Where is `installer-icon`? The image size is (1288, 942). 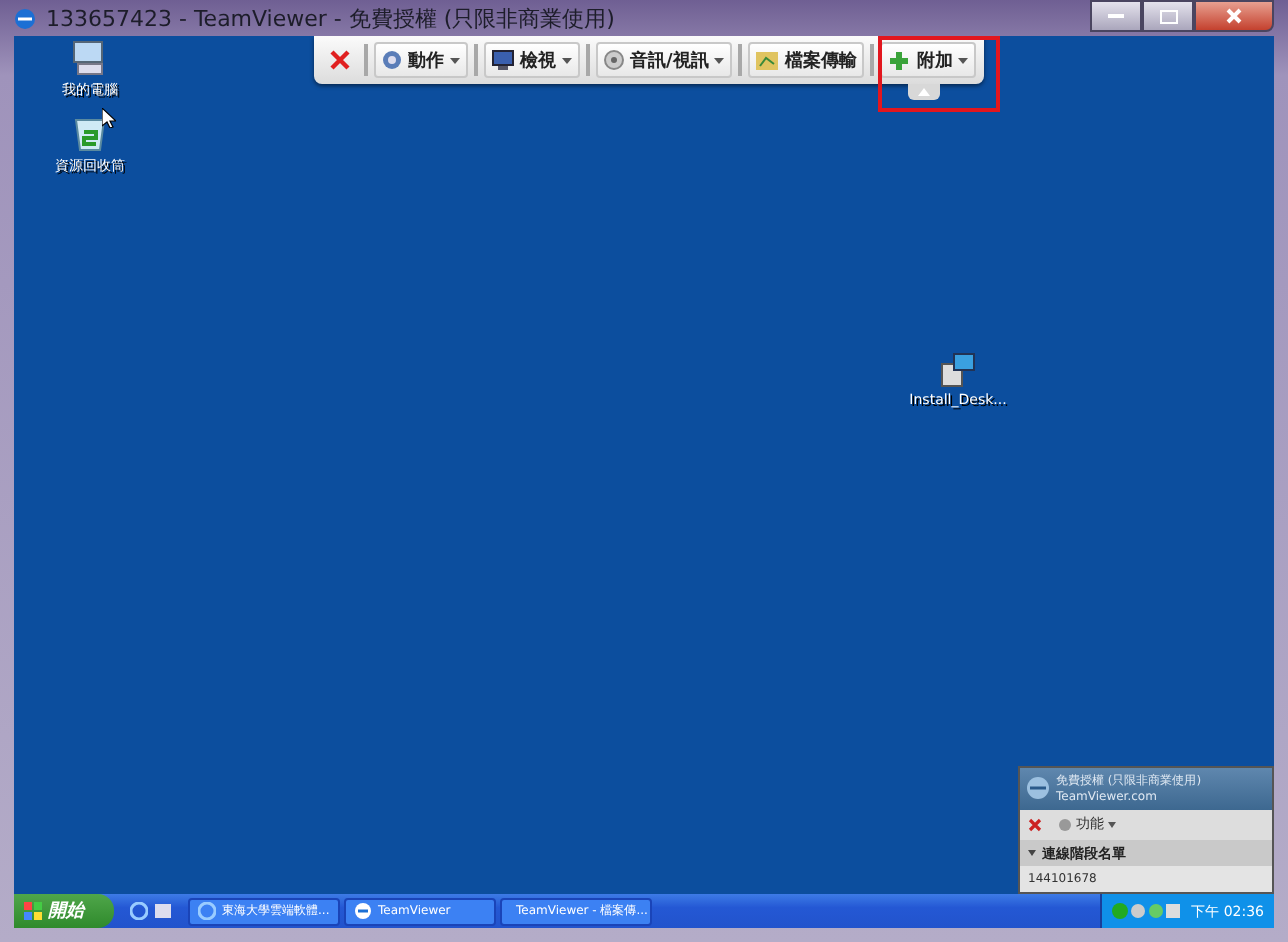 installer-icon is located at coordinates (958, 370).